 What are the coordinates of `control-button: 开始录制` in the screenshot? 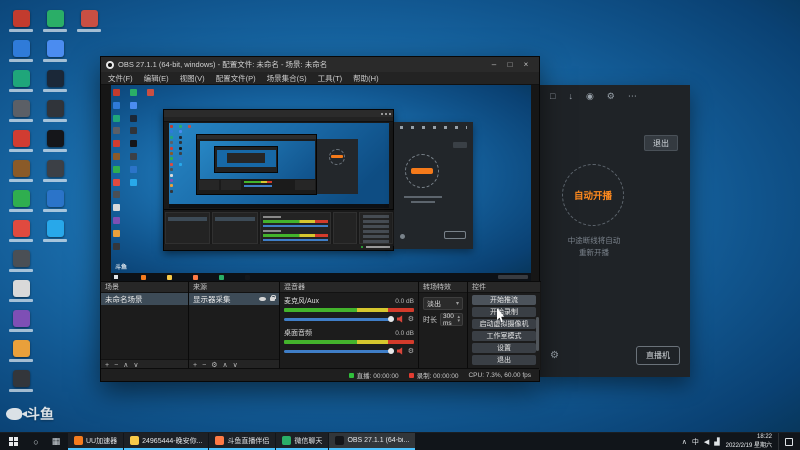 It's located at (504, 312).